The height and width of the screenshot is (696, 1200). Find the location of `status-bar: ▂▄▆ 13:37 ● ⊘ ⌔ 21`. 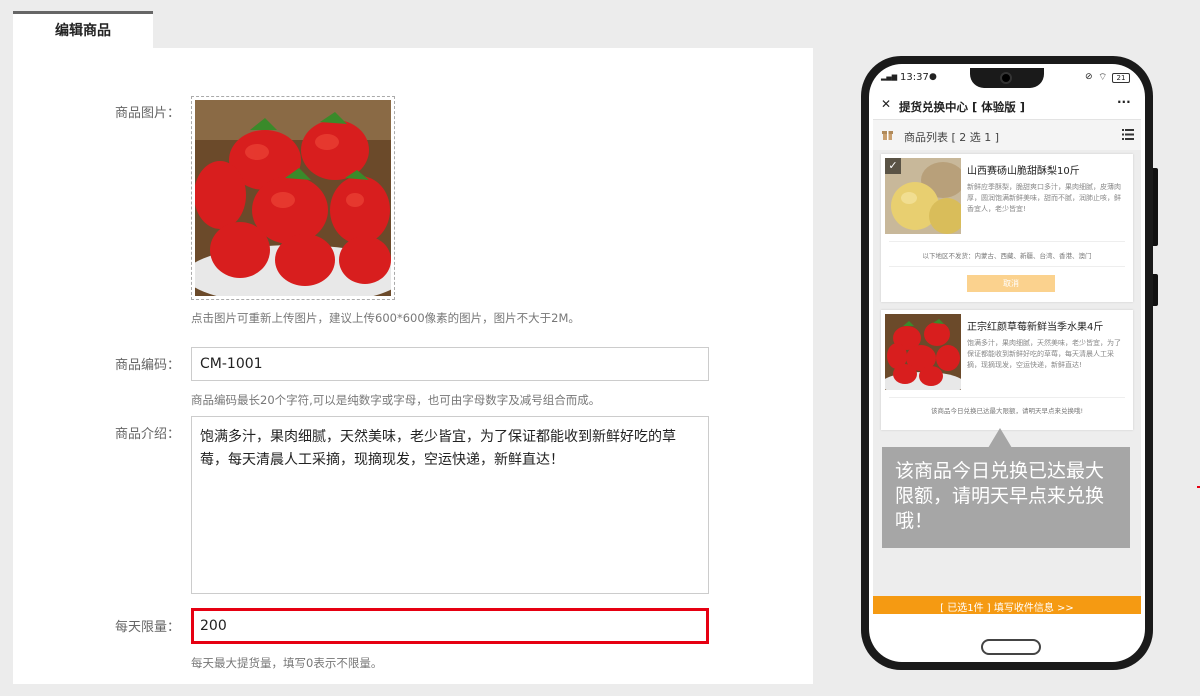

status-bar: ▂▄▆ 13:37 ● ⊘ ⌔ 21 is located at coordinates (1007, 79).